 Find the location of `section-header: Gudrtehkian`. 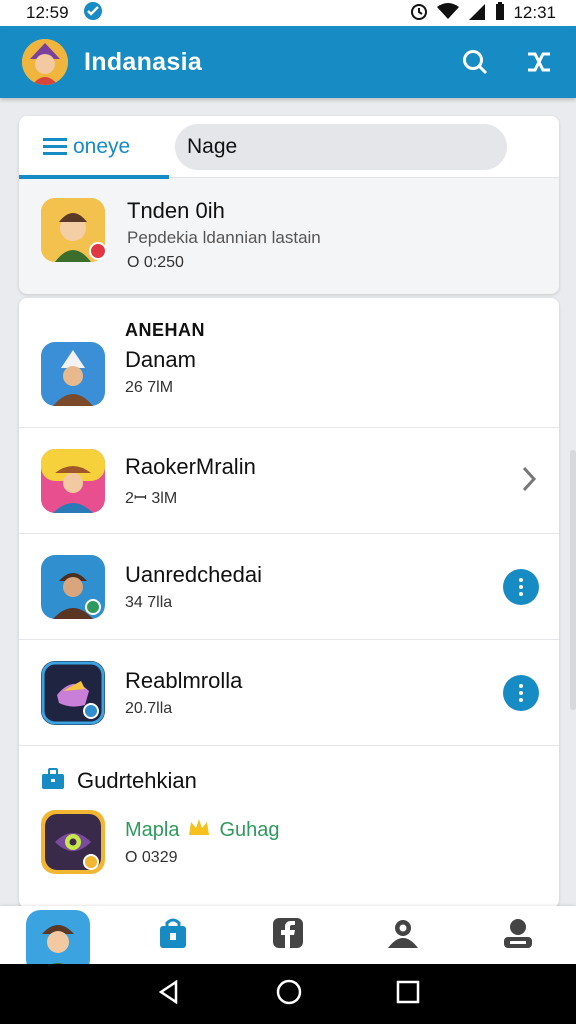

section-header: Gudrtehkian is located at coordinates (289, 770).